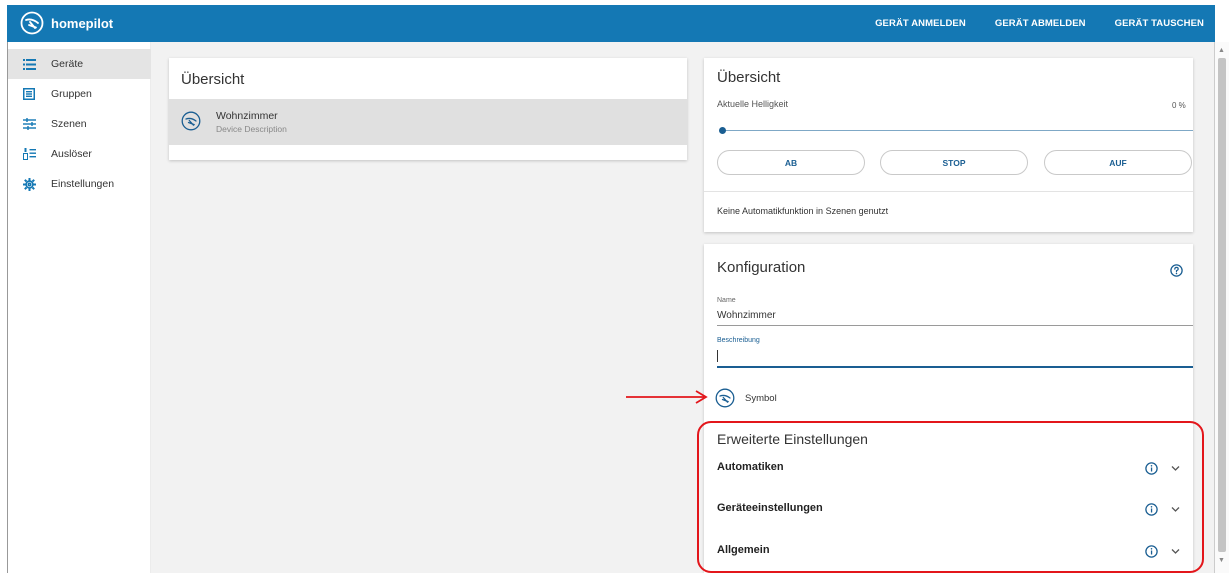 Image resolution: width=1229 pixels, height=573 pixels. Describe the element at coordinates (955, 325) in the screenshot. I see `name-field-underline` at that location.